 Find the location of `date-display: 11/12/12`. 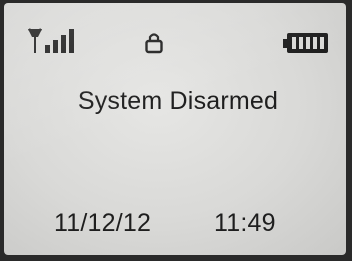

date-display: 11/12/12 is located at coordinates (103, 223).